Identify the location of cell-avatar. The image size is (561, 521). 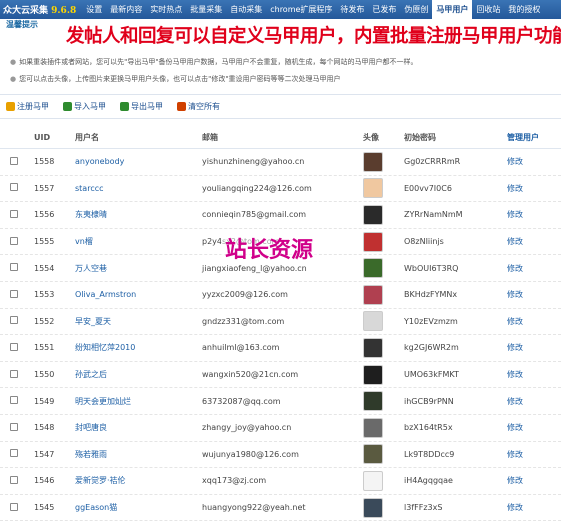
(383, 480).